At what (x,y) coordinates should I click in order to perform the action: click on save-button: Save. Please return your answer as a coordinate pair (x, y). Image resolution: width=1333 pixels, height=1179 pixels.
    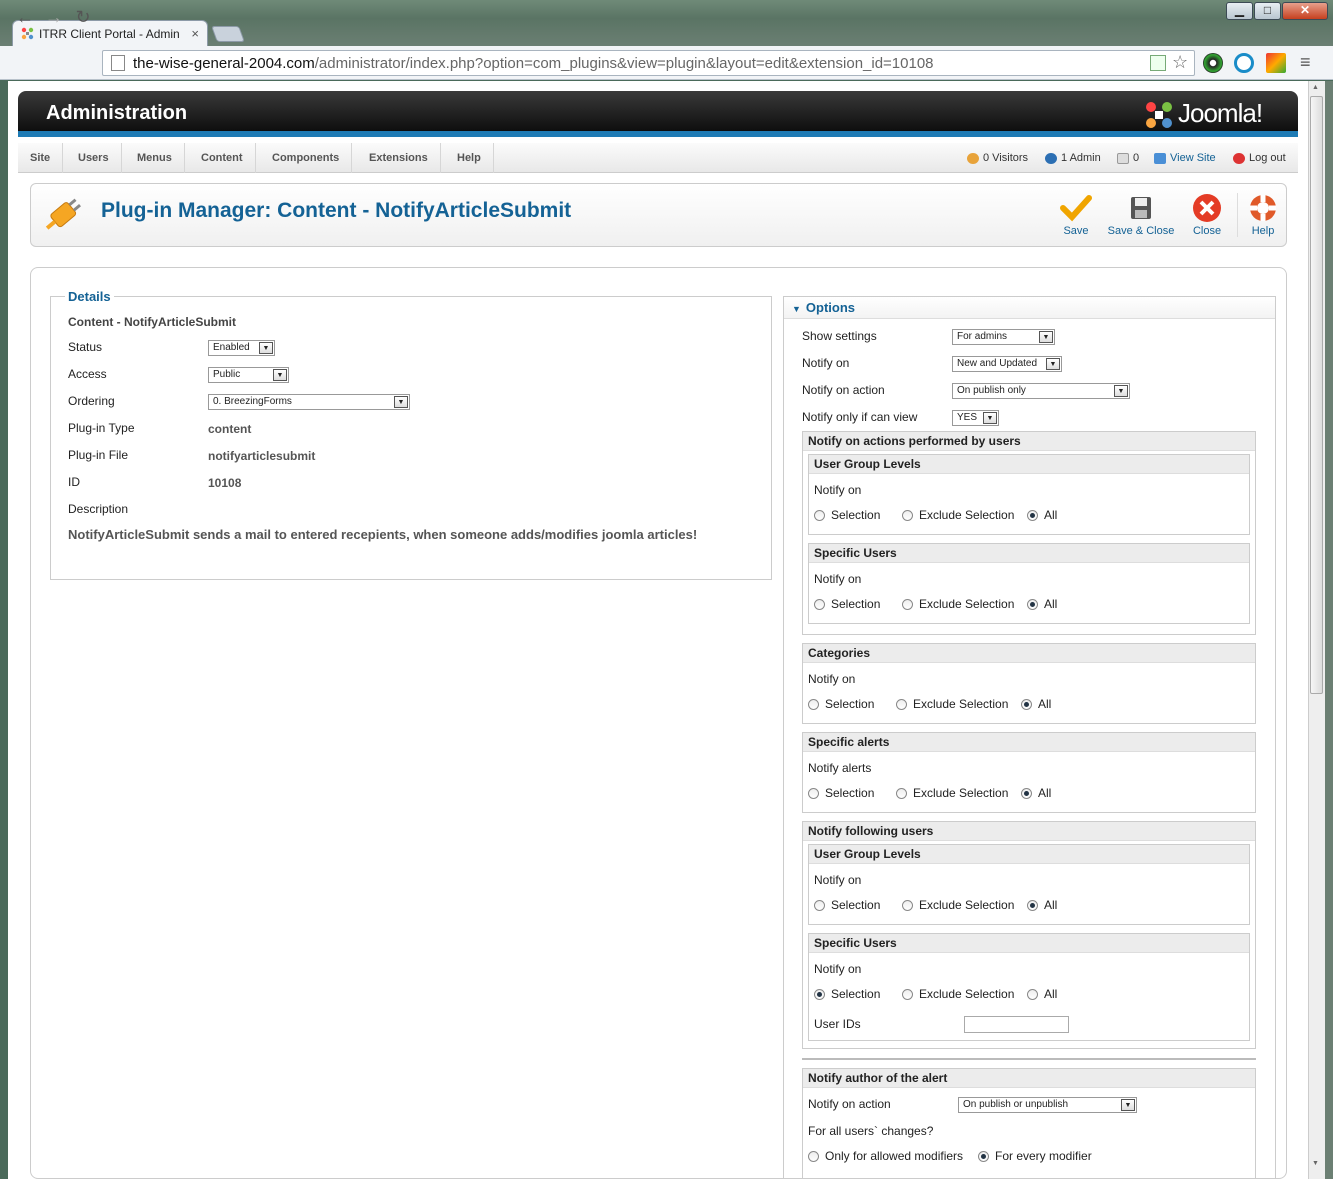
    Looking at the image, I should click on (1076, 215).